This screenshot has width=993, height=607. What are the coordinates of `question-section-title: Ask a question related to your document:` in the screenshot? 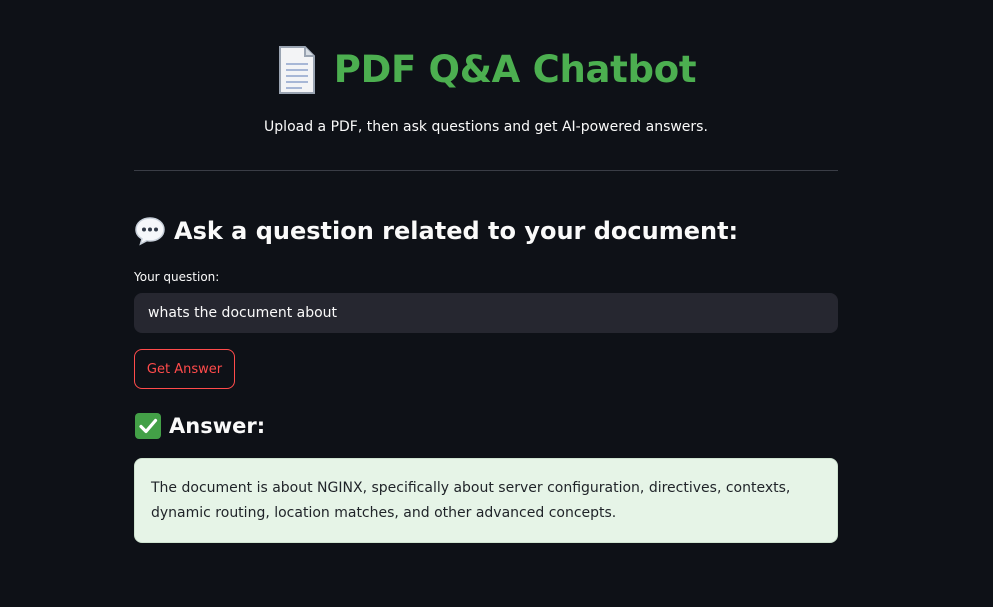 It's located at (456, 231).